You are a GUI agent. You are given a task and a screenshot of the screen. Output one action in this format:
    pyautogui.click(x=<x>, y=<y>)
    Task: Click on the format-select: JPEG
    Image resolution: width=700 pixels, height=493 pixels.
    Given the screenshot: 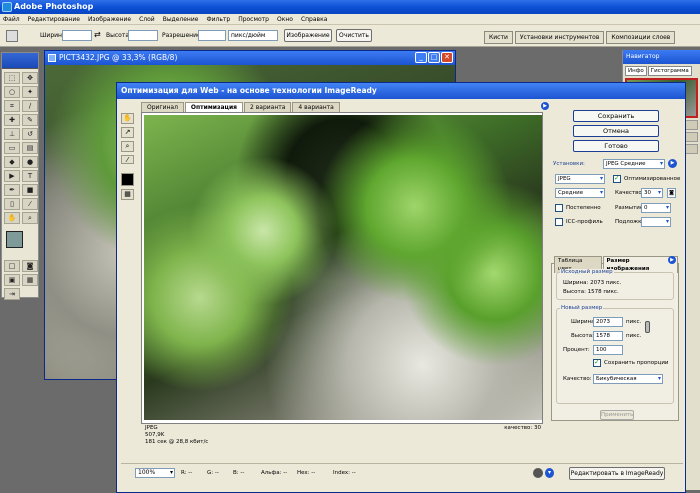 What is the action you would take?
    pyautogui.click(x=580, y=179)
    